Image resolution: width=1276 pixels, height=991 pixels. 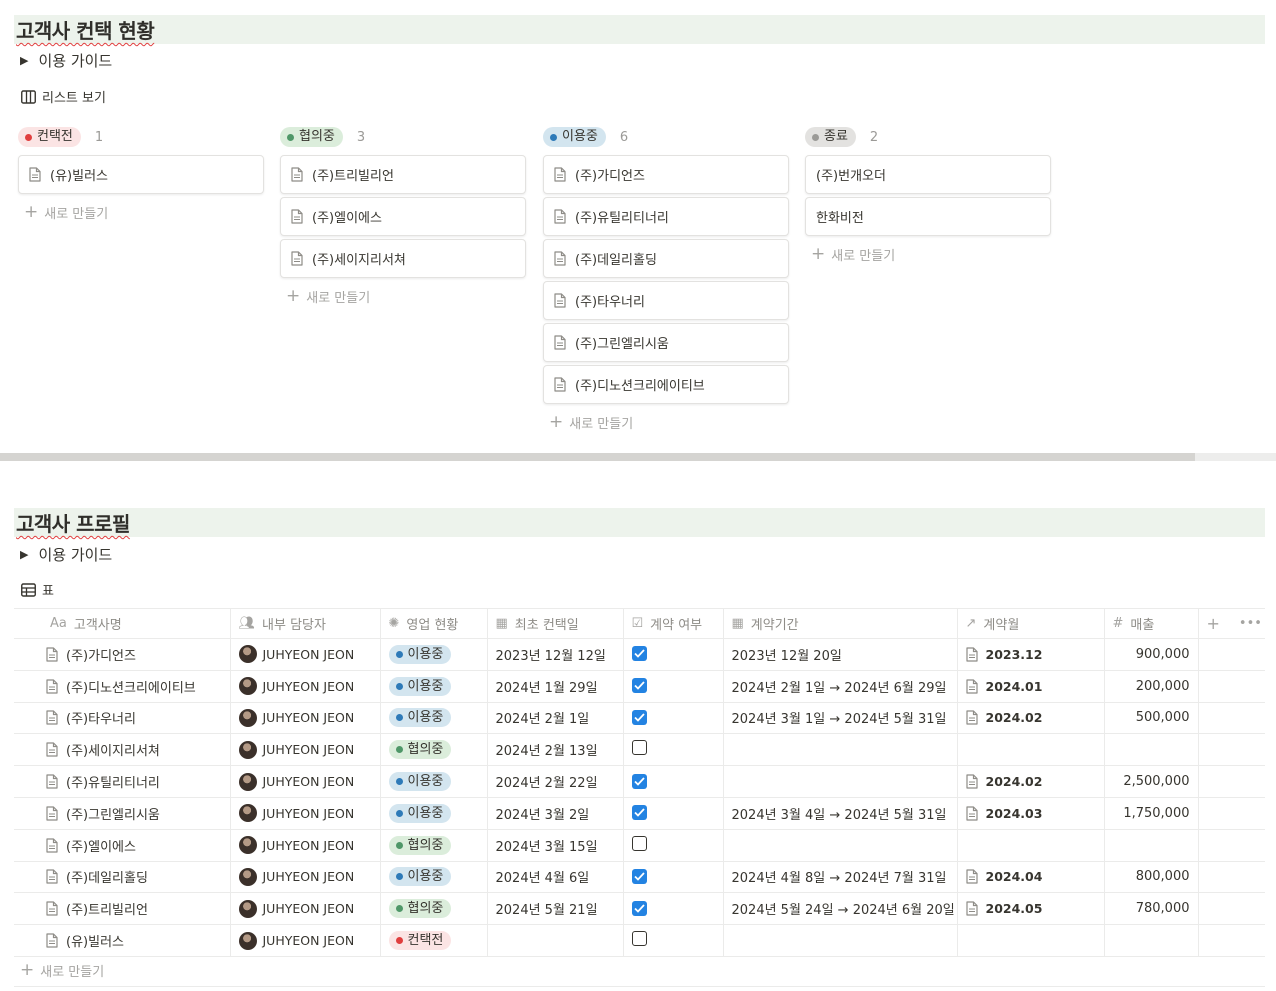 I want to click on board-card: (주)가디언즈, so click(x=666, y=174).